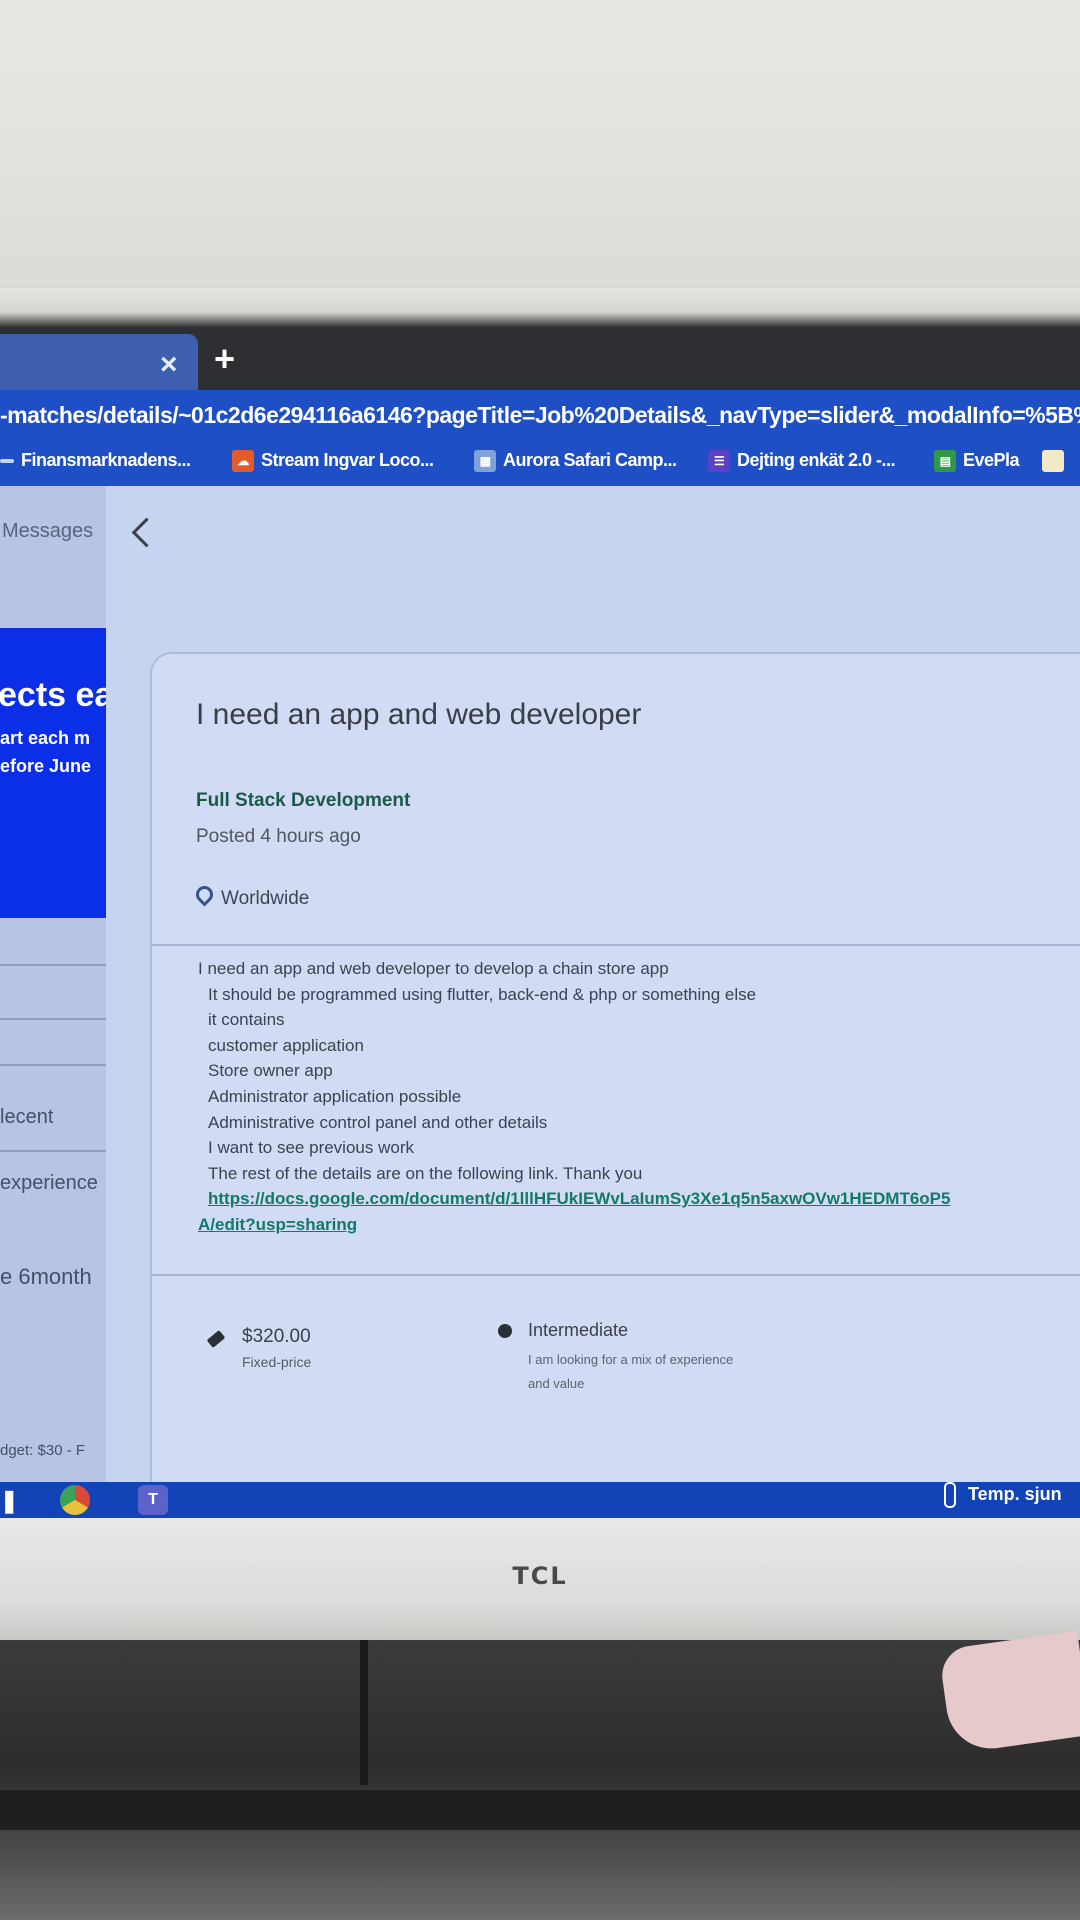  What do you see at coordinates (46, 1277) in the screenshot?
I see `sidebar-item-duration: e 6month` at bounding box center [46, 1277].